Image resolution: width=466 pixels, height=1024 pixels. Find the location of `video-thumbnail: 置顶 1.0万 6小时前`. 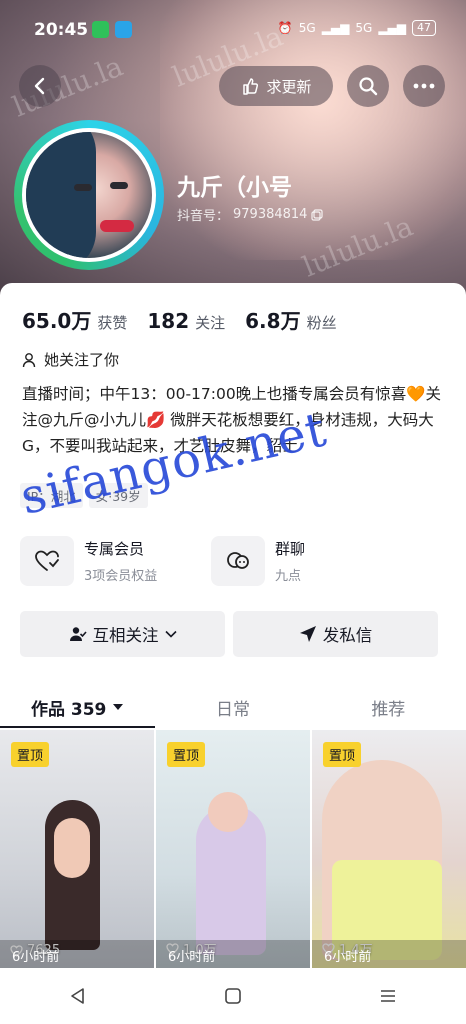

video-thumbnail: 置顶 1.0万 6小时前 is located at coordinates (233, 850).